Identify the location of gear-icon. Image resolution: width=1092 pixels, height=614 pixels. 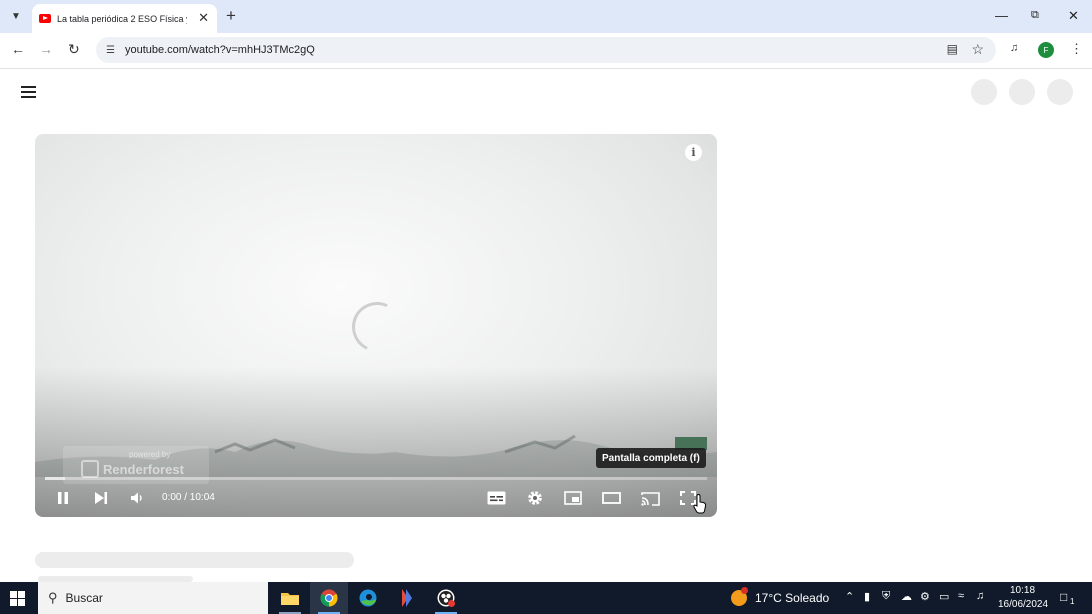
(535, 498).